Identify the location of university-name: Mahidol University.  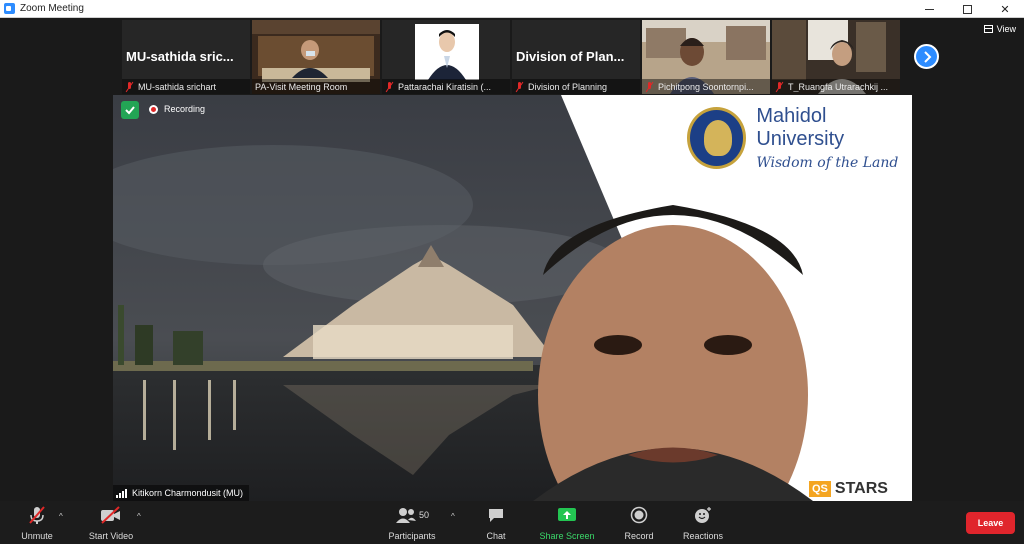
(800, 127).